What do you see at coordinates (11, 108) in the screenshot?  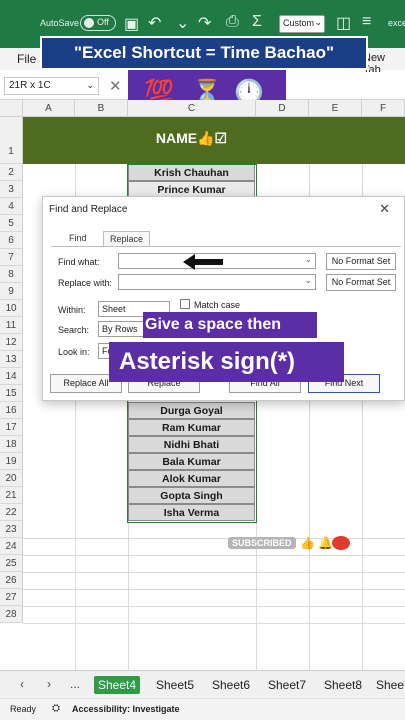 I see `select-all-corner` at bounding box center [11, 108].